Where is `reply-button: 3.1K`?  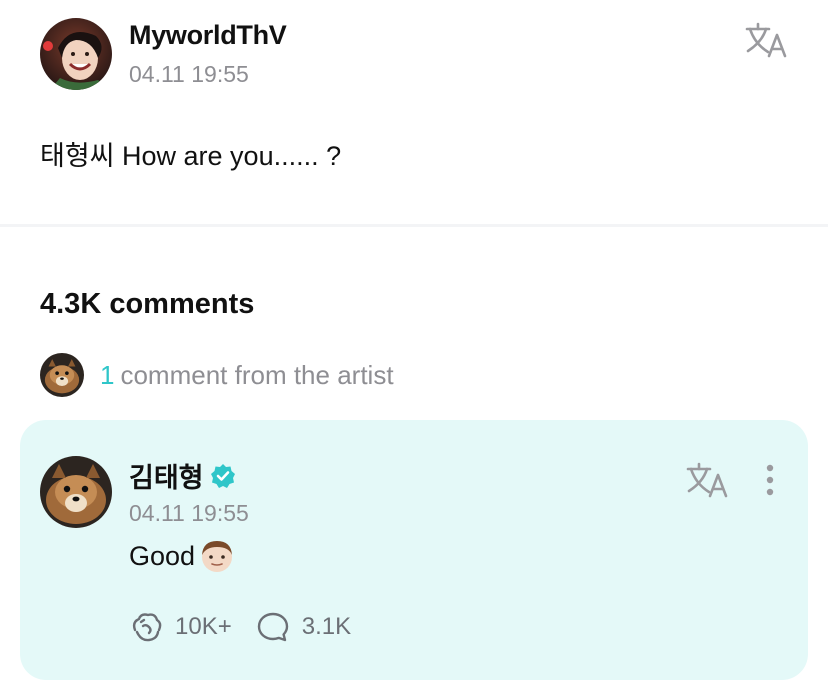 reply-button: 3.1K is located at coordinates (303, 627).